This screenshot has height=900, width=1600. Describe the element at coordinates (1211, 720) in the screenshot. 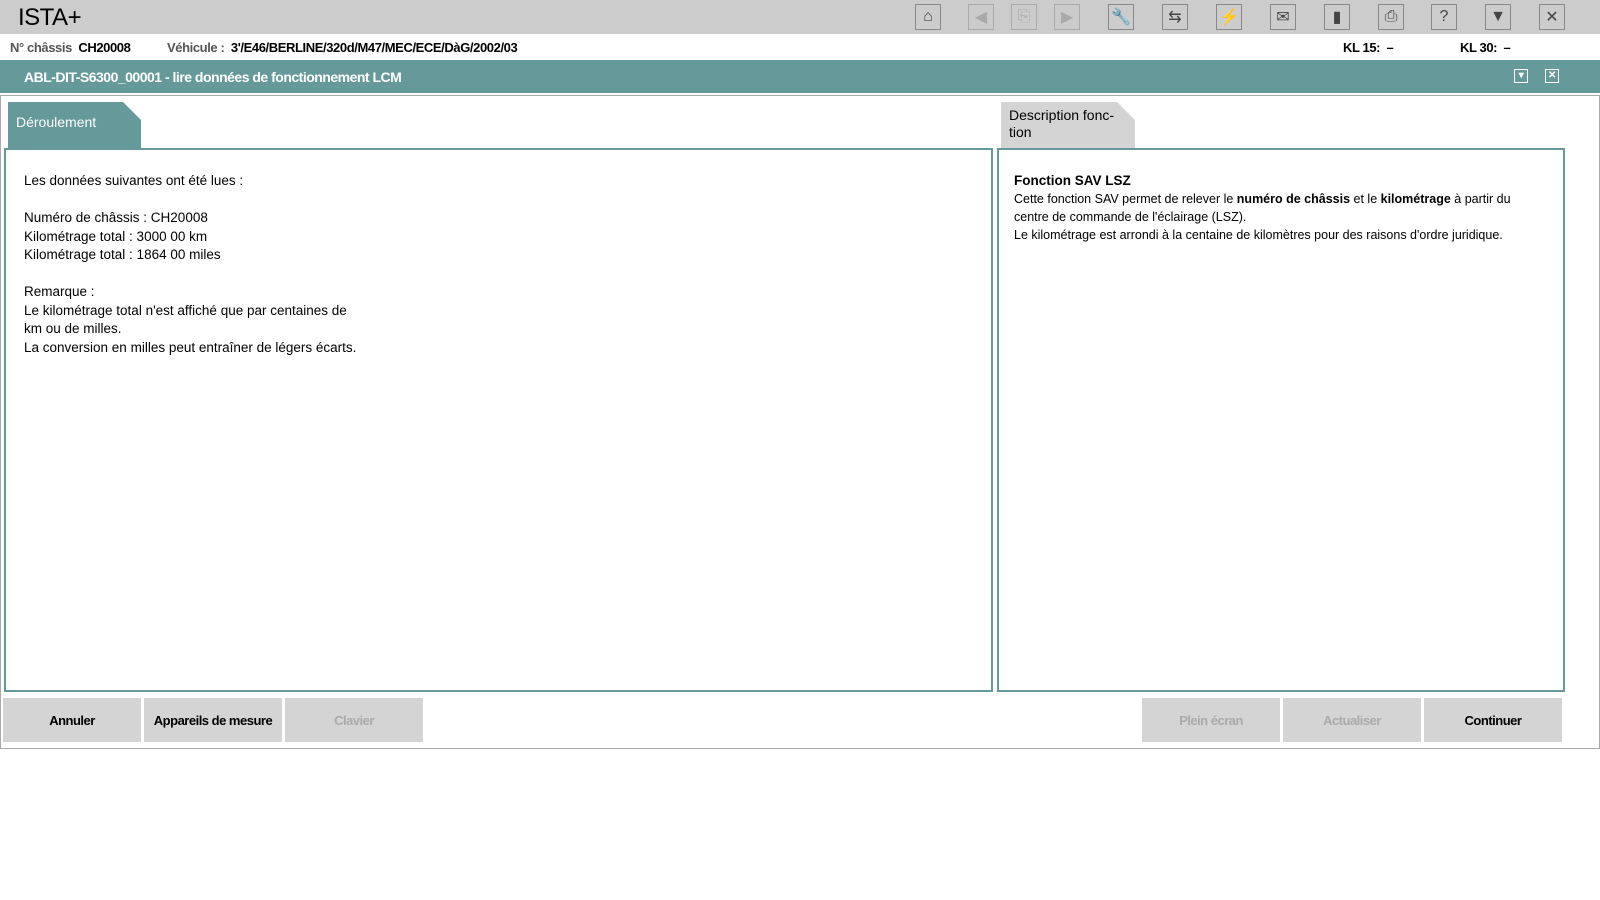

I see `fullscreen-button: Plein écran` at that location.